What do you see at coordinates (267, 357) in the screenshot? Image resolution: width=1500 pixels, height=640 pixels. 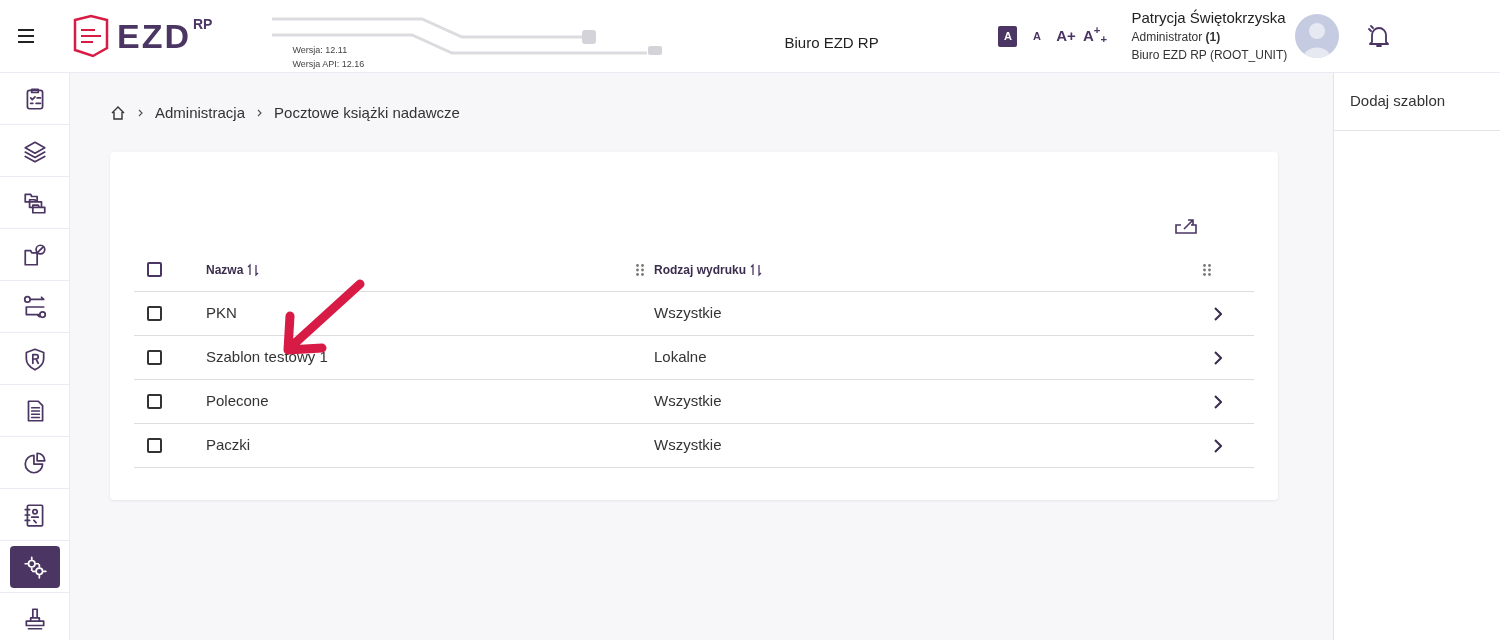 I see `table-cell: Szablon testowy 1` at bounding box center [267, 357].